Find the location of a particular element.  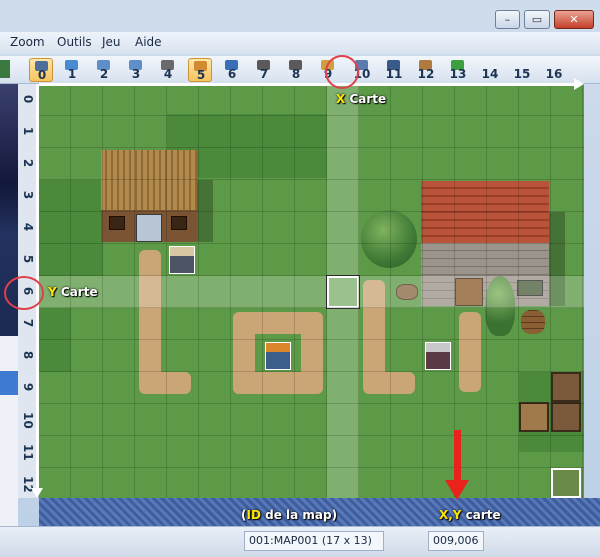

tool-number: 2 is located at coordinates (104, 74).